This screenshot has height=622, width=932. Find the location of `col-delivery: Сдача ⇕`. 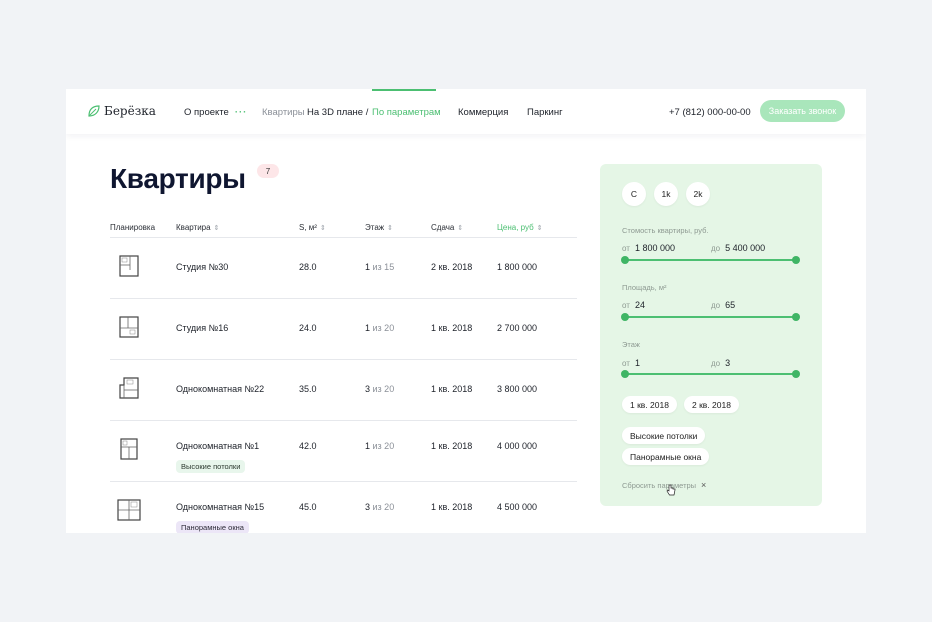

col-delivery: Сдача ⇕ is located at coordinates (447, 227).